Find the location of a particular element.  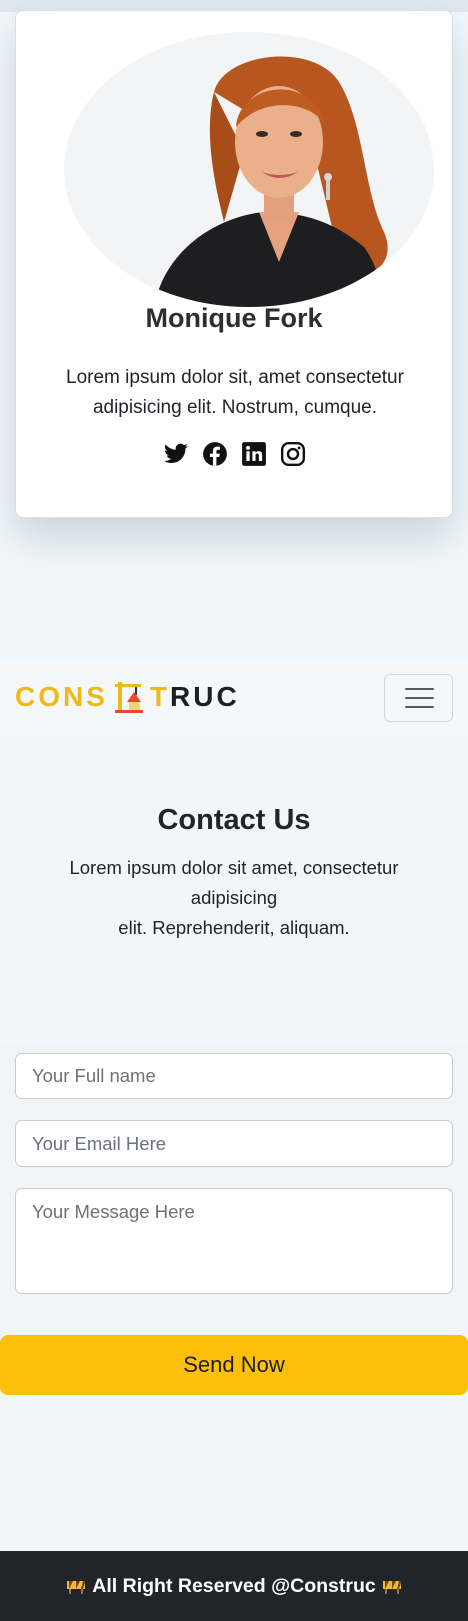

instagram-icon is located at coordinates (293, 454).